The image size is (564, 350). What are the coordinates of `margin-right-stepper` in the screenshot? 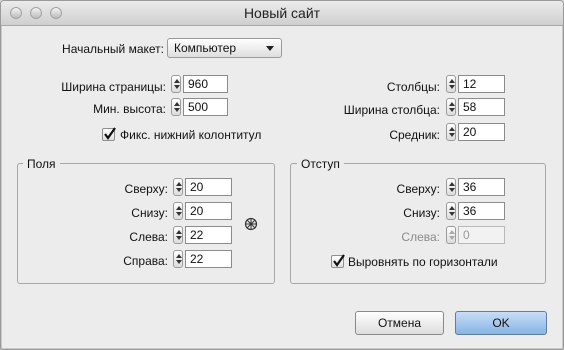 It's located at (178, 259).